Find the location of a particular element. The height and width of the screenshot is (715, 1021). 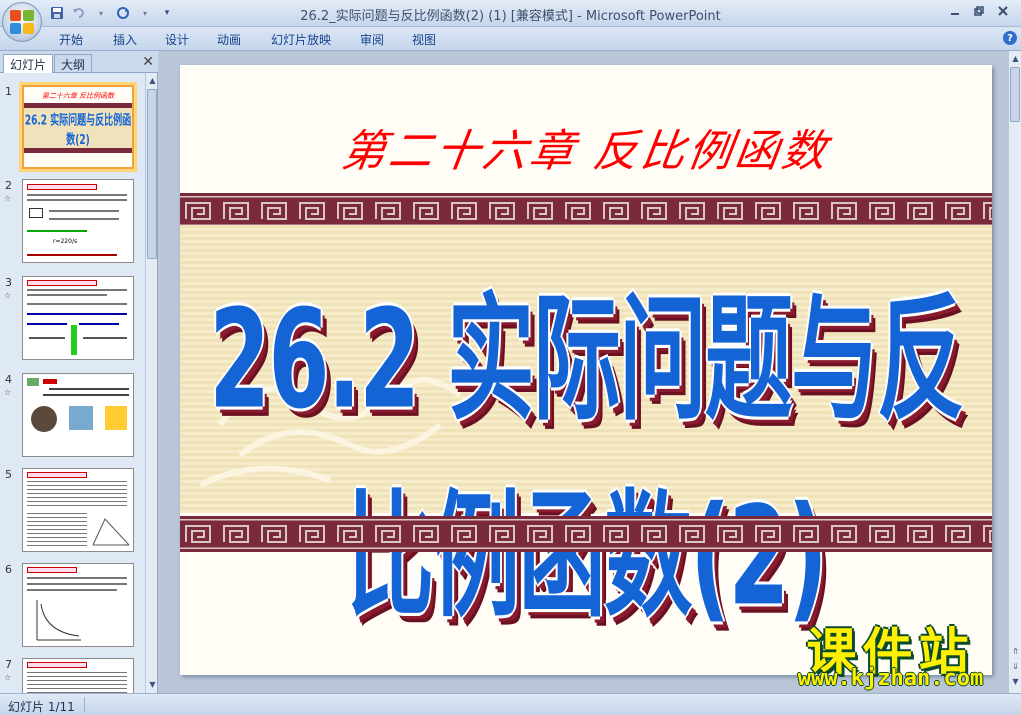

tab-design: 设计 is located at coordinates (177, 39).